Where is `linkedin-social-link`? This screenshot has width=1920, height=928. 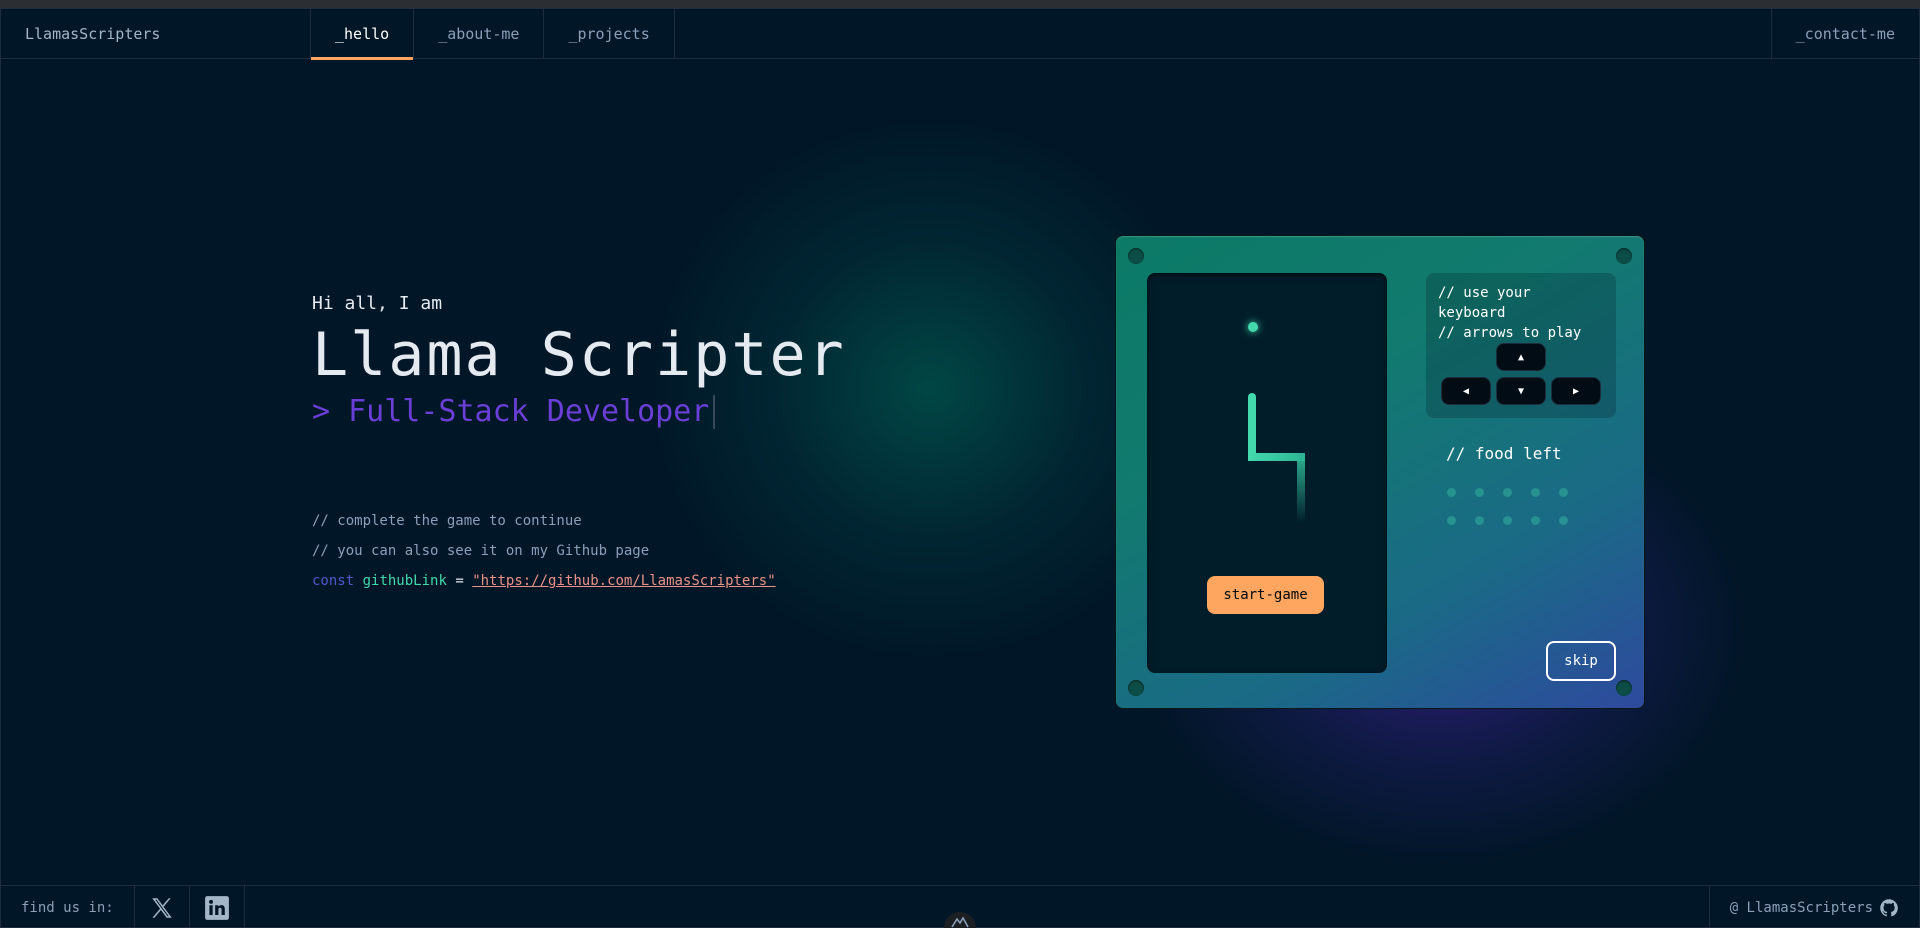 linkedin-social-link is located at coordinates (217, 906).